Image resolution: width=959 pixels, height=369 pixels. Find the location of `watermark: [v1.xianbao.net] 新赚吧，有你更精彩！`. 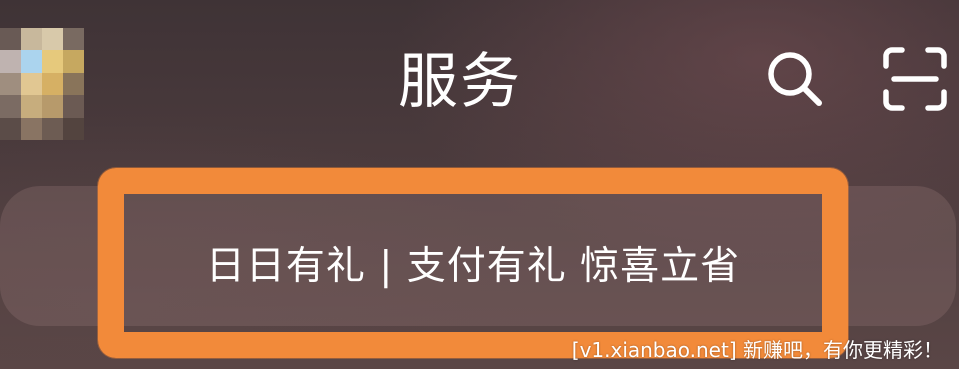

watermark: [v1.xianbao.net] 新赚吧，有你更精彩！ is located at coordinates (757, 350).